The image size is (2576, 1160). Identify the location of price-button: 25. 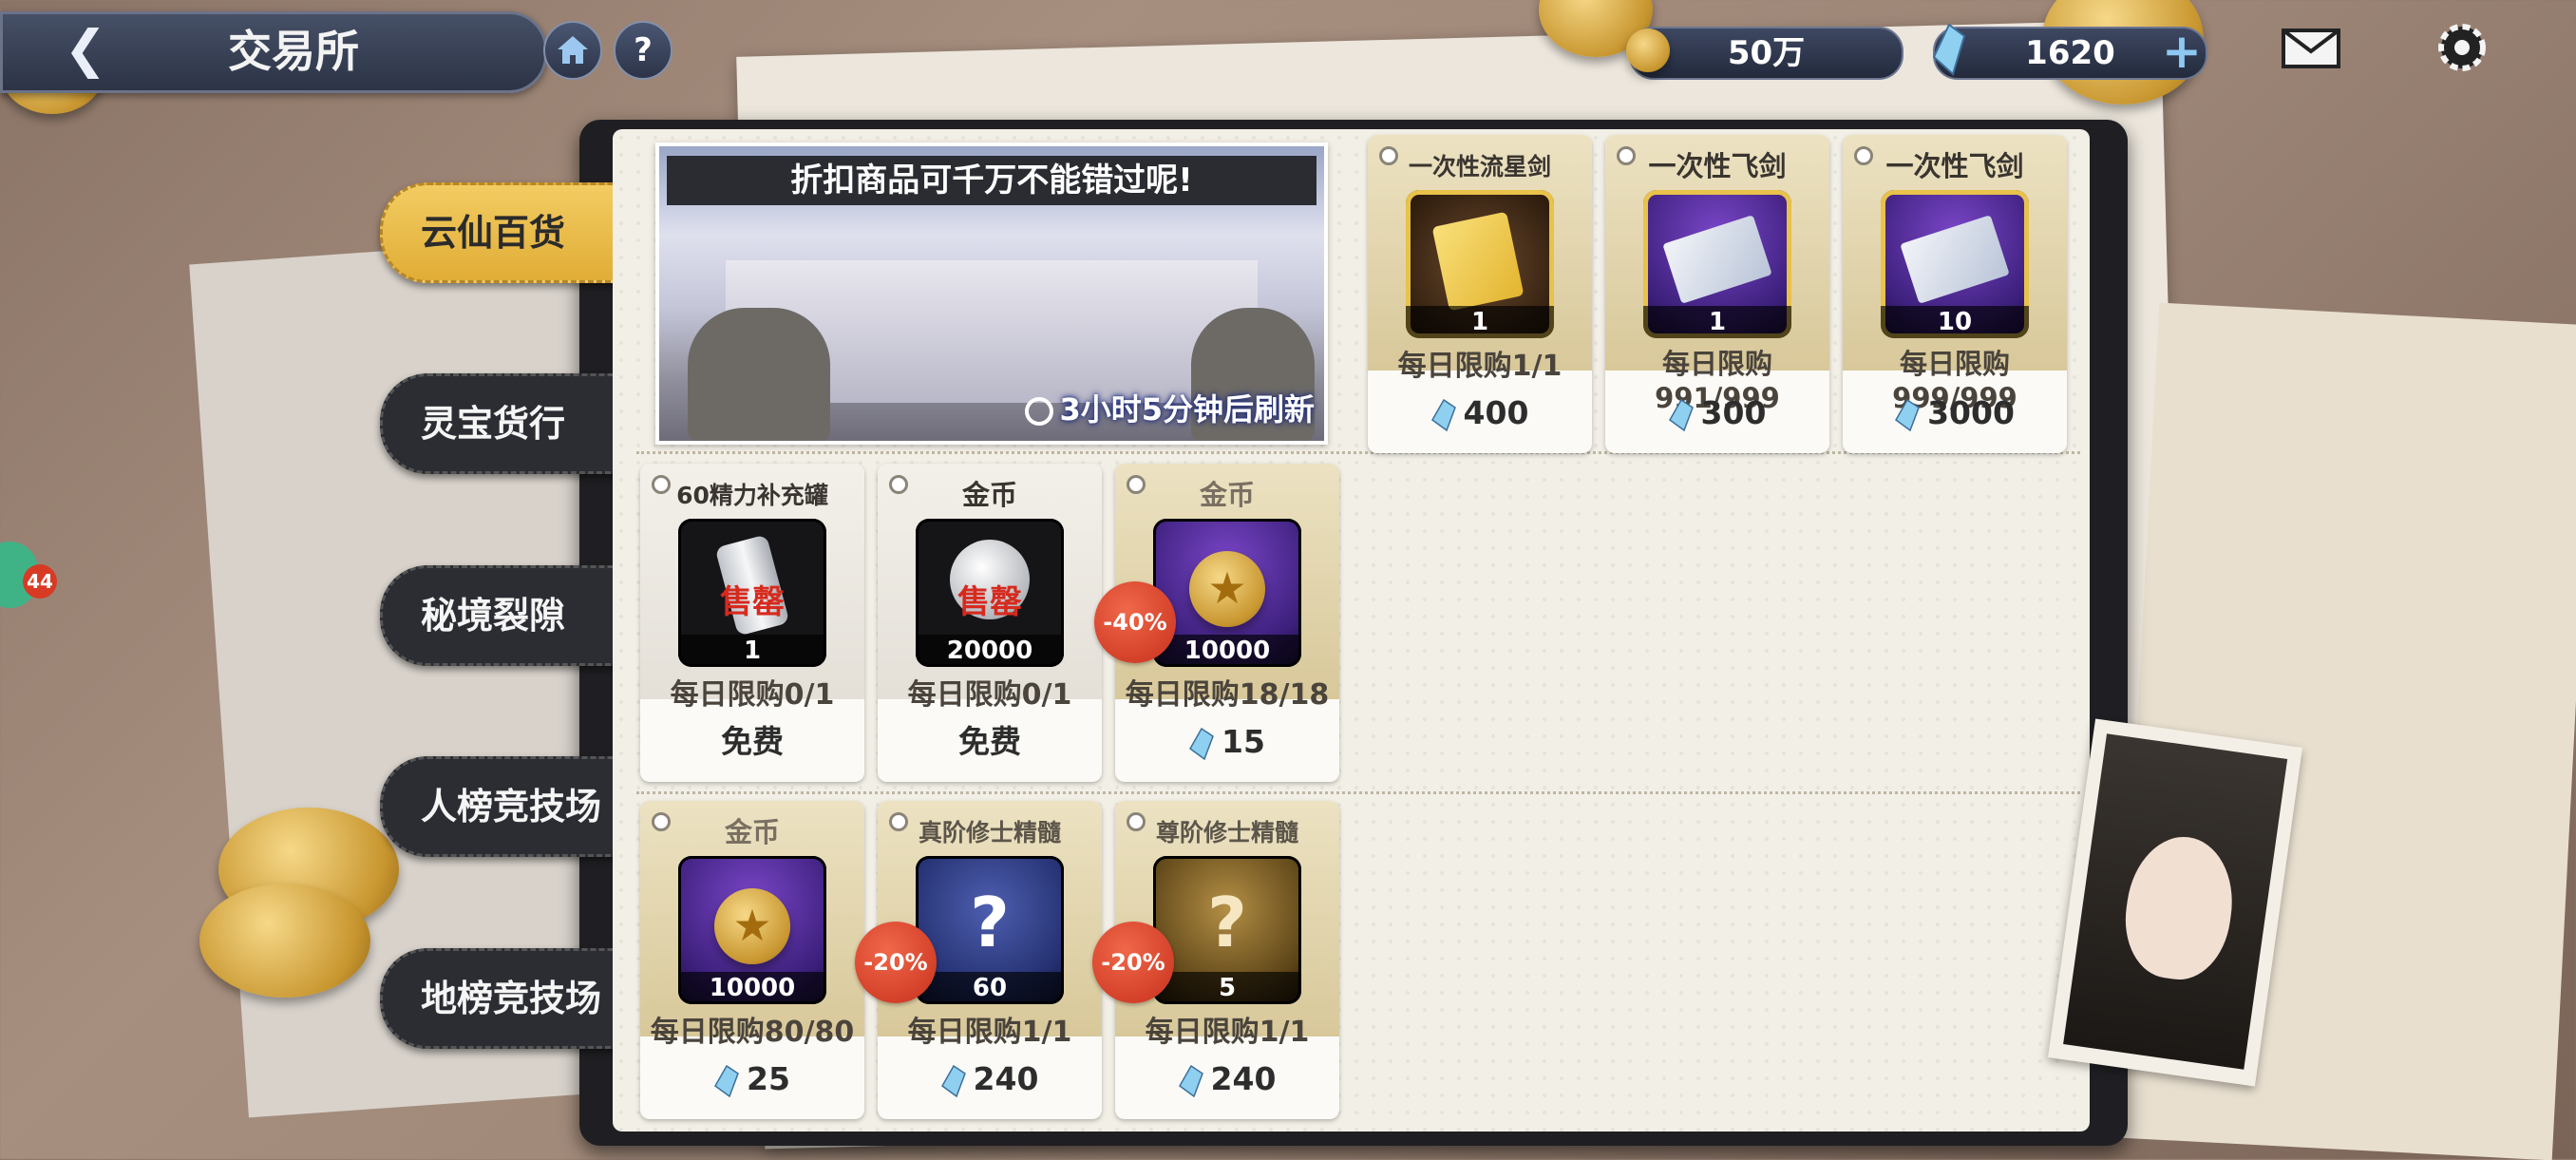
(752, 1079).